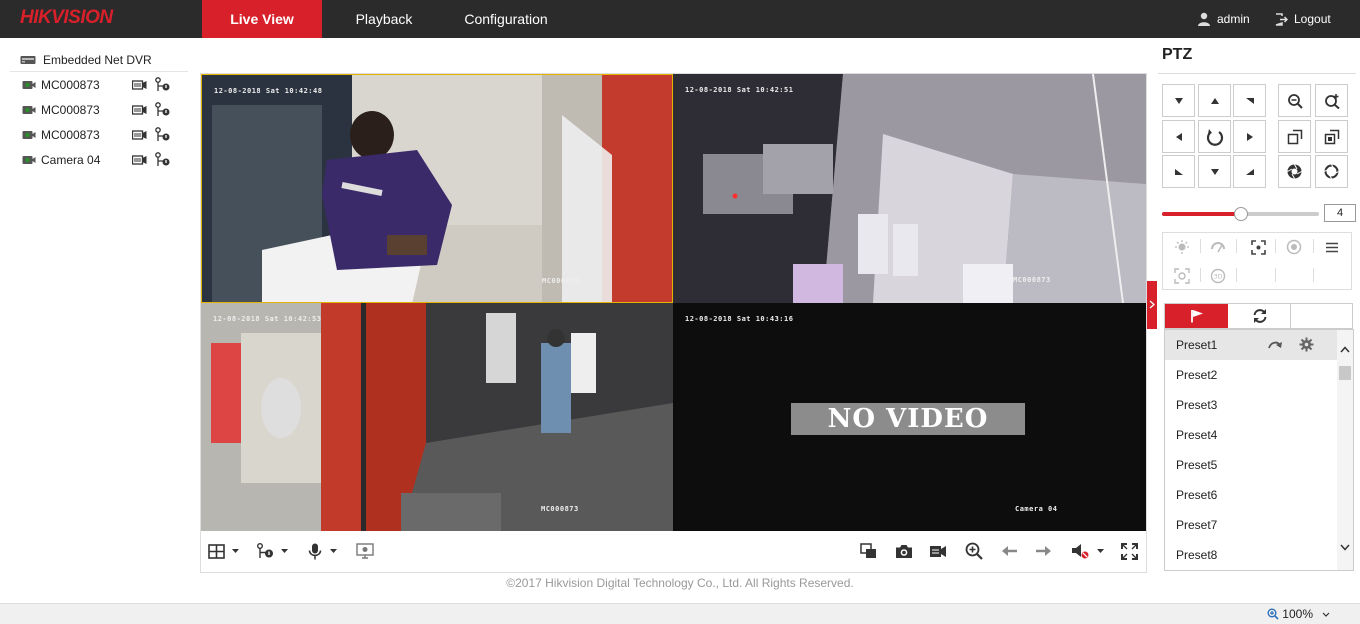  I want to click on tab-patrols, so click(1259, 316).